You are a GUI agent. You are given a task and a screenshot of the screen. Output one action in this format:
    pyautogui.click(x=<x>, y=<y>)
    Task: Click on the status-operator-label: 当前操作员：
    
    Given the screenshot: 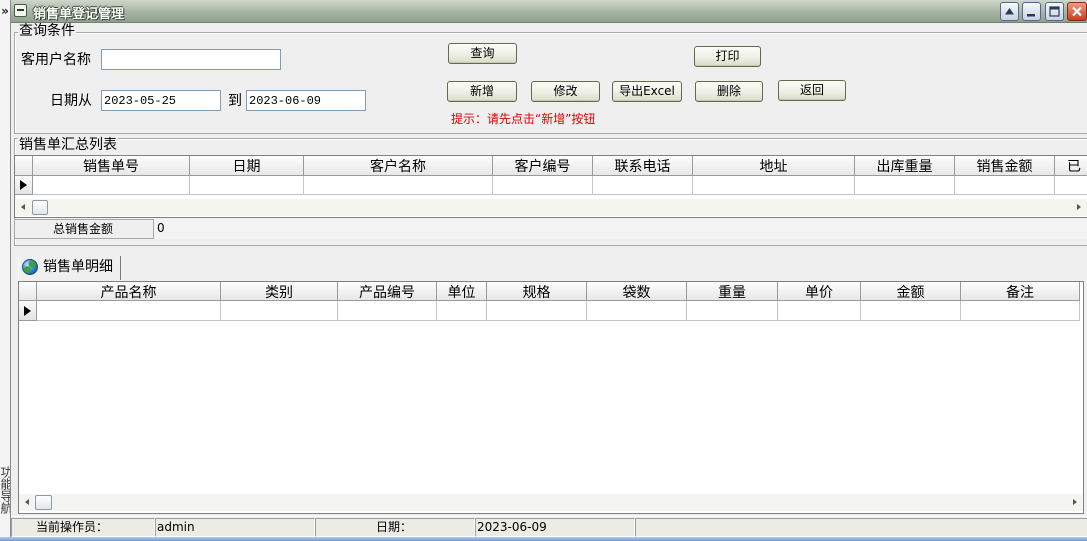 What is the action you would take?
    pyautogui.click(x=83, y=527)
    